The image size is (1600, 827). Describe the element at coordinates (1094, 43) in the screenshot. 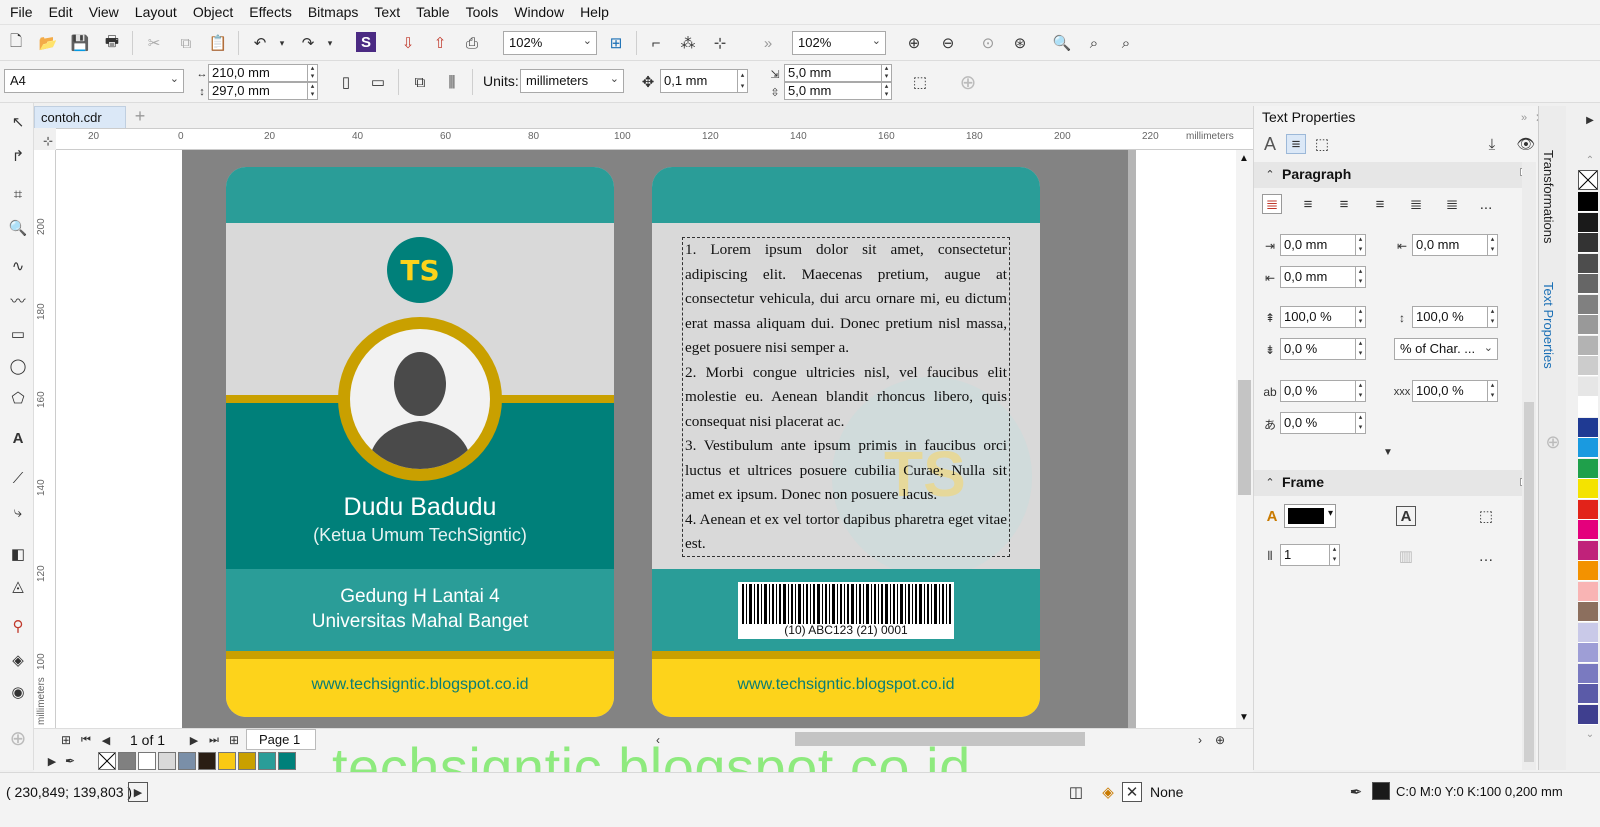

I see `zoom-width-icon: ⌕` at that location.